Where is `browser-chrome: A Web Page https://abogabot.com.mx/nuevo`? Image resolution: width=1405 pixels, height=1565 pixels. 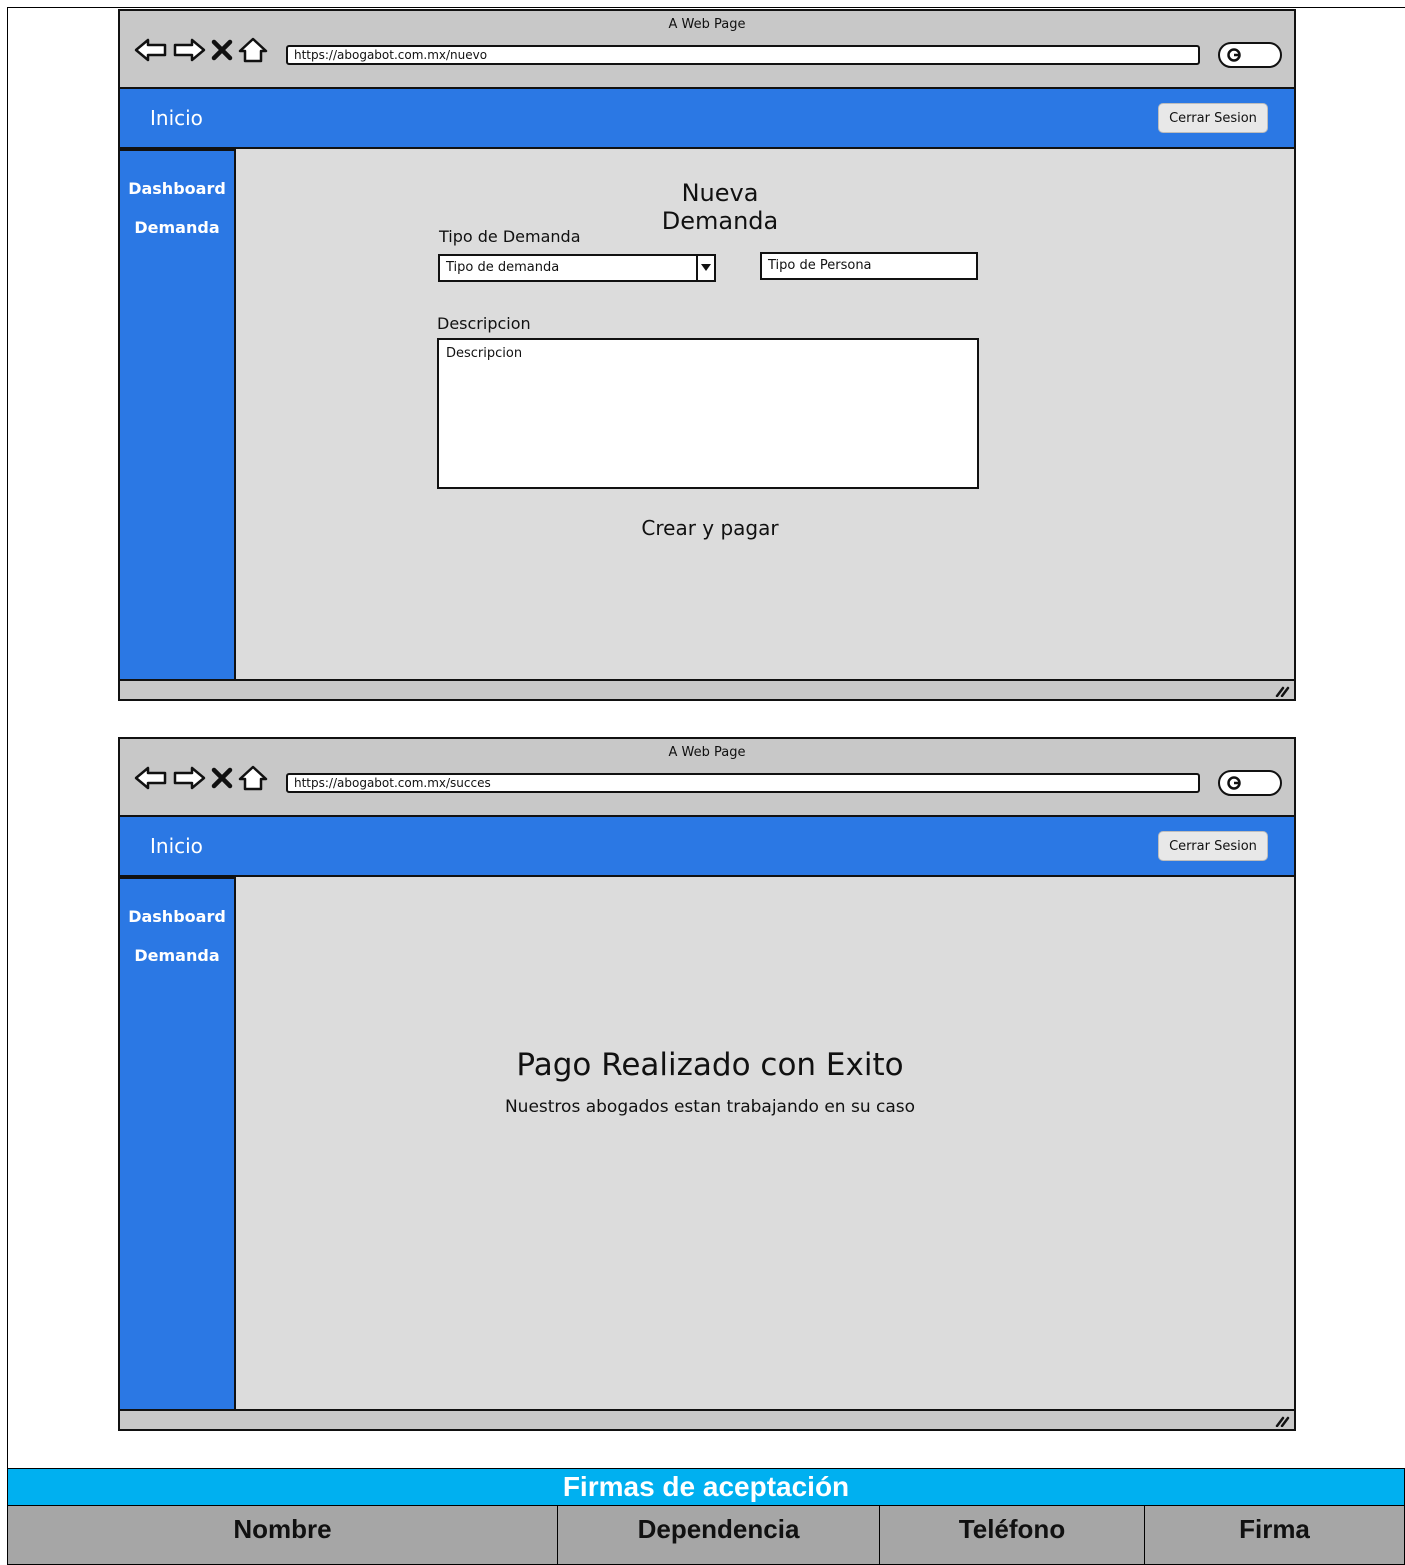 browser-chrome: A Web Page https://abogabot.com.mx/nuevo is located at coordinates (707, 49).